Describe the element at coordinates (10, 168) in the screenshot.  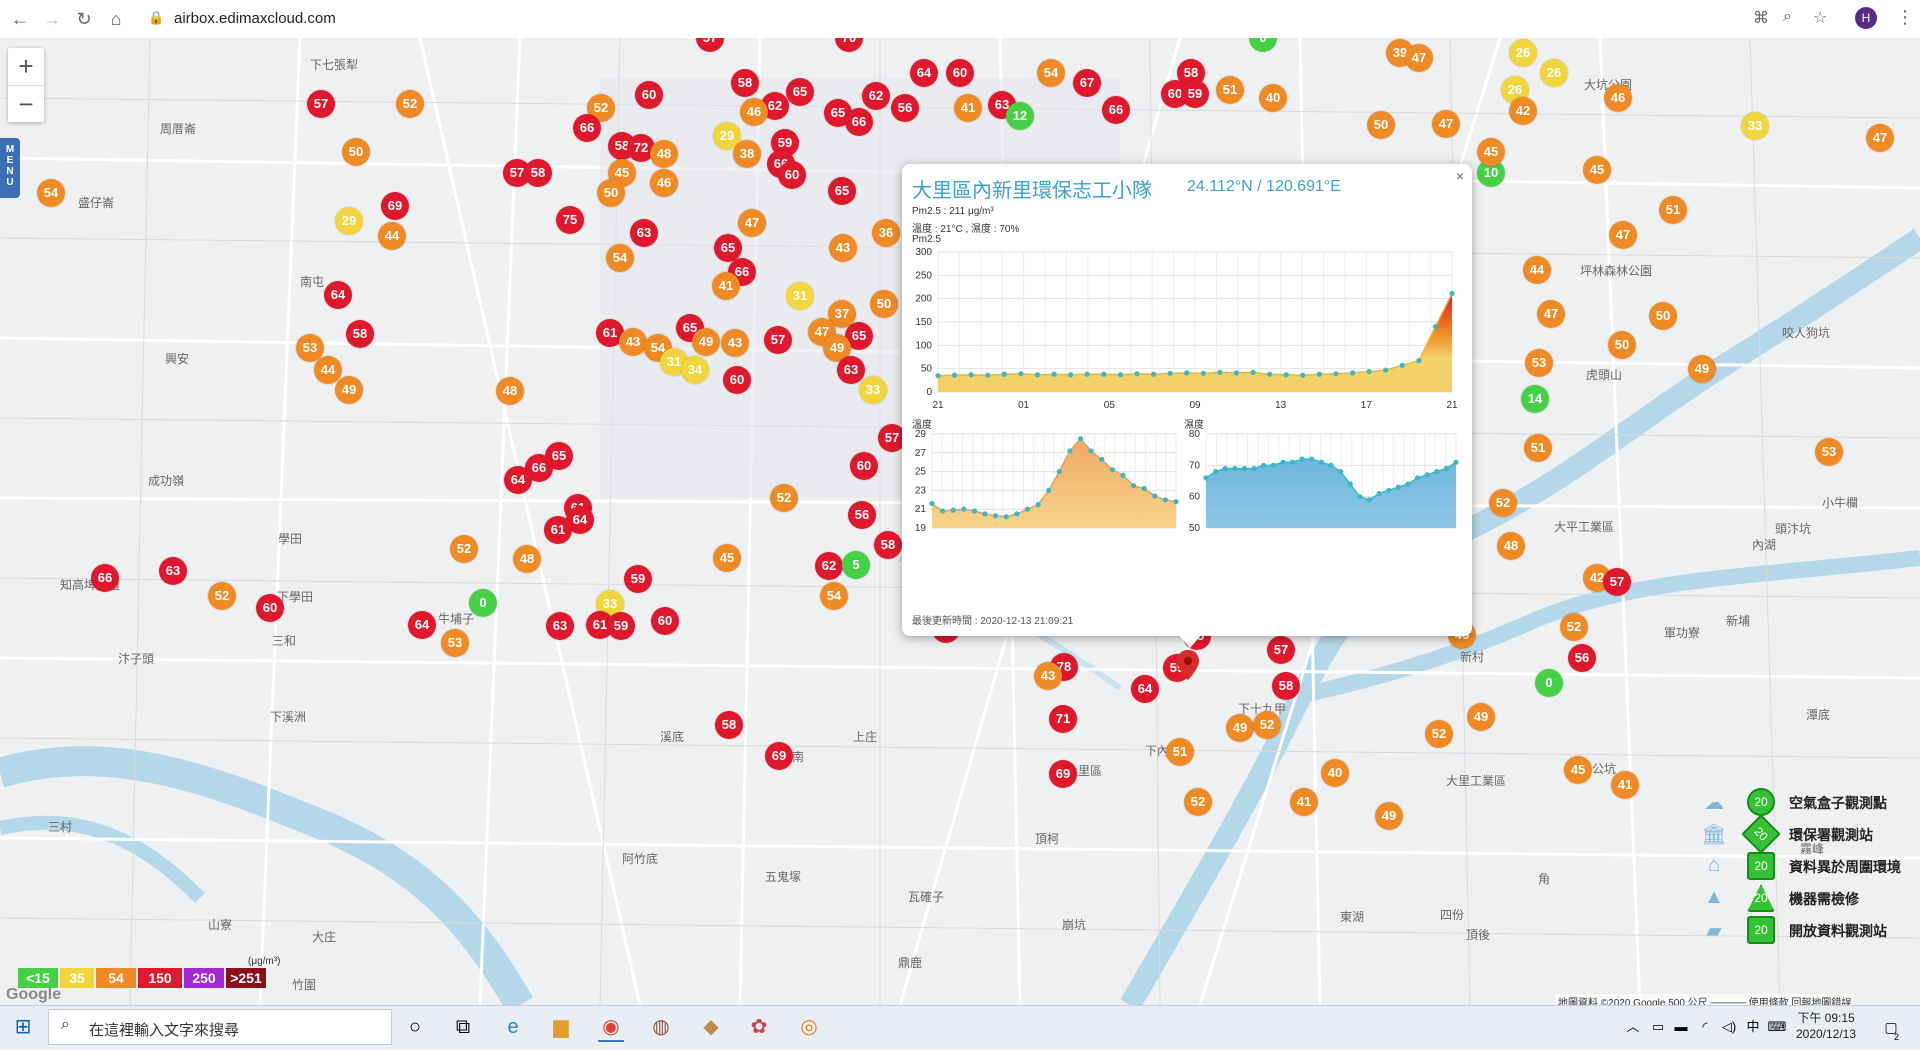
I see `menu-tab: MENU` at that location.